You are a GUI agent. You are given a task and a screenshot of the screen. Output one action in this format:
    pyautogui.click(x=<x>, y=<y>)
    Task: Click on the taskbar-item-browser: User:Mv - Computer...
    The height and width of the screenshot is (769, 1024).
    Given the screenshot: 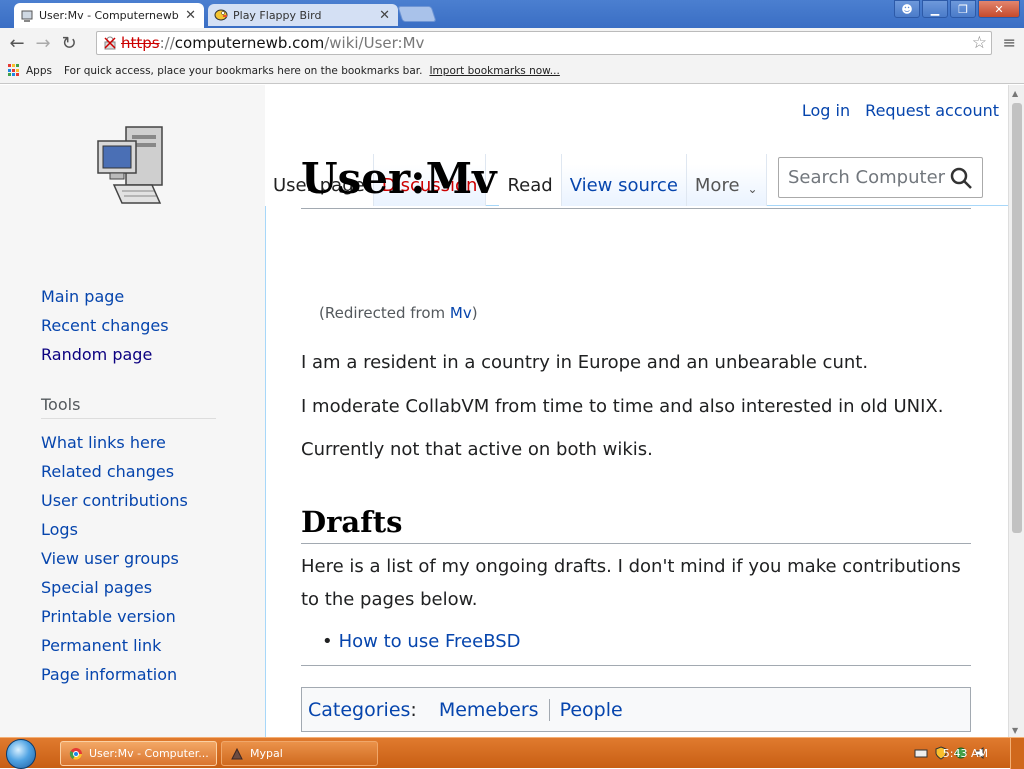 What is the action you would take?
    pyautogui.click(x=138, y=753)
    